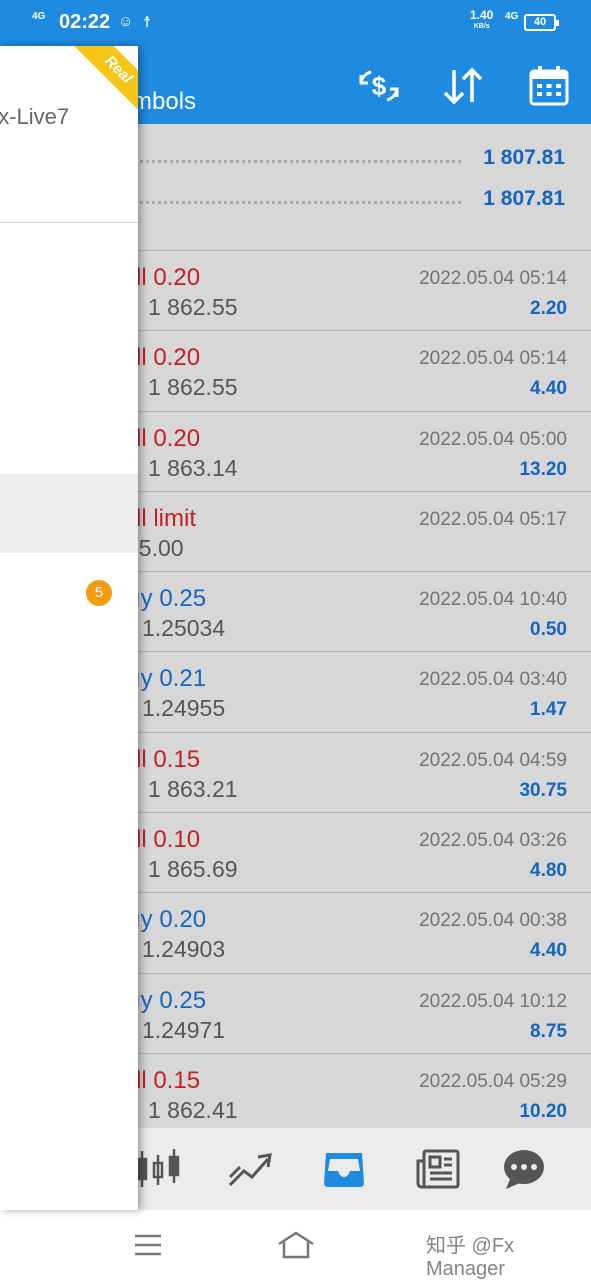 The width and height of the screenshot is (591, 1280). What do you see at coordinates (493, 841) in the screenshot?
I see `order-time: 2022.05.04 03:26` at bounding box center [493, 841].